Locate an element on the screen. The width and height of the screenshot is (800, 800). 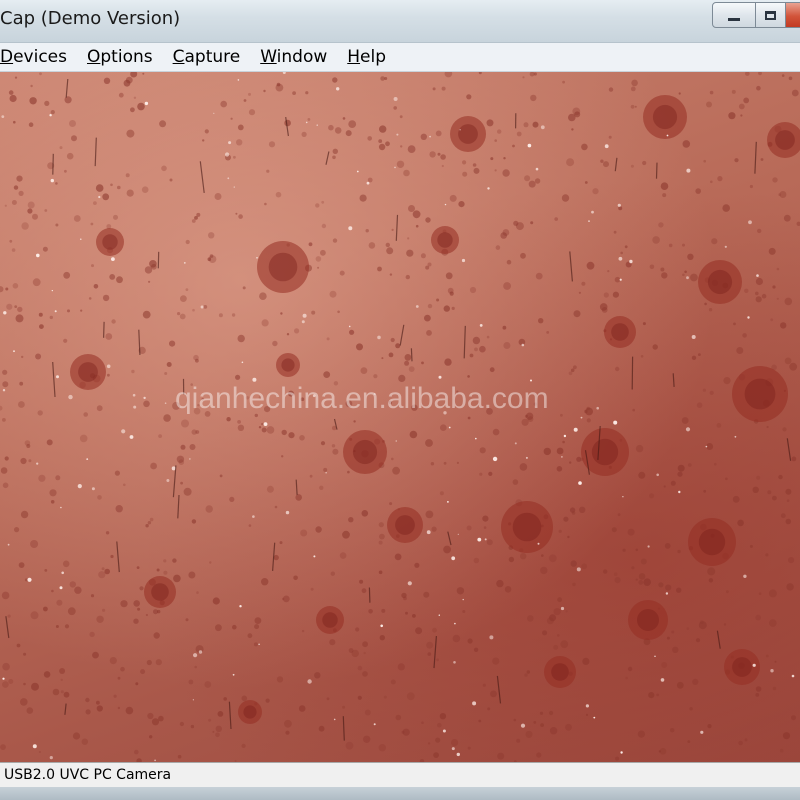
window-title: Cap (Demo Version) is located at coordinates (90, 18).